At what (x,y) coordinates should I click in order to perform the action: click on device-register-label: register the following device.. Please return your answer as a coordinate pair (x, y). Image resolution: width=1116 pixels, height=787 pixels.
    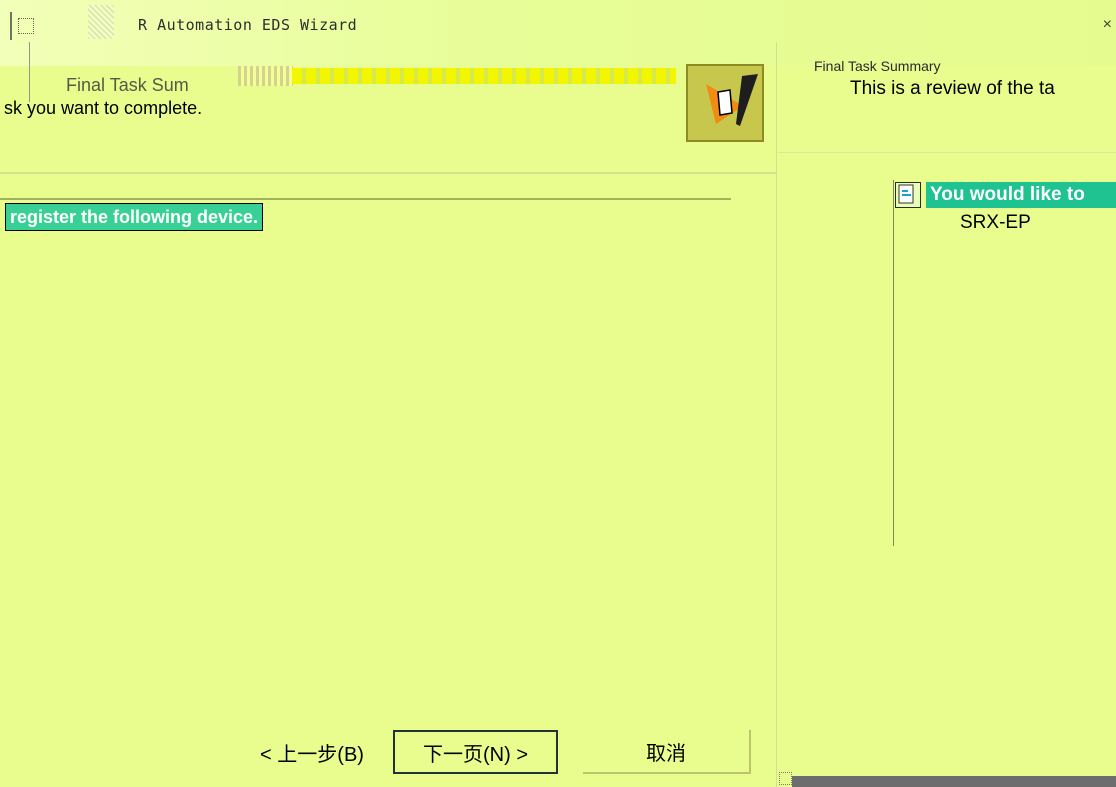
    Looking at the image, I should click on (134, 217).